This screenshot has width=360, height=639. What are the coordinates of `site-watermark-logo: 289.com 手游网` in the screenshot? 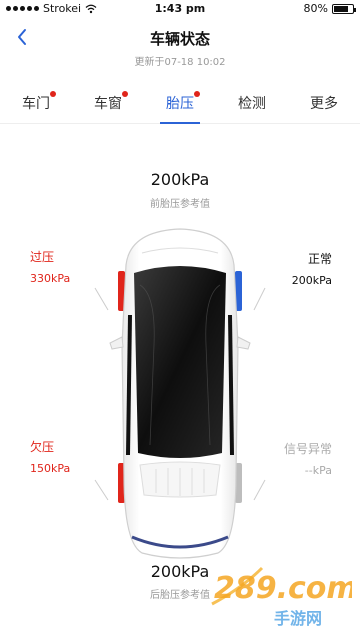 It's located at (281, 597).